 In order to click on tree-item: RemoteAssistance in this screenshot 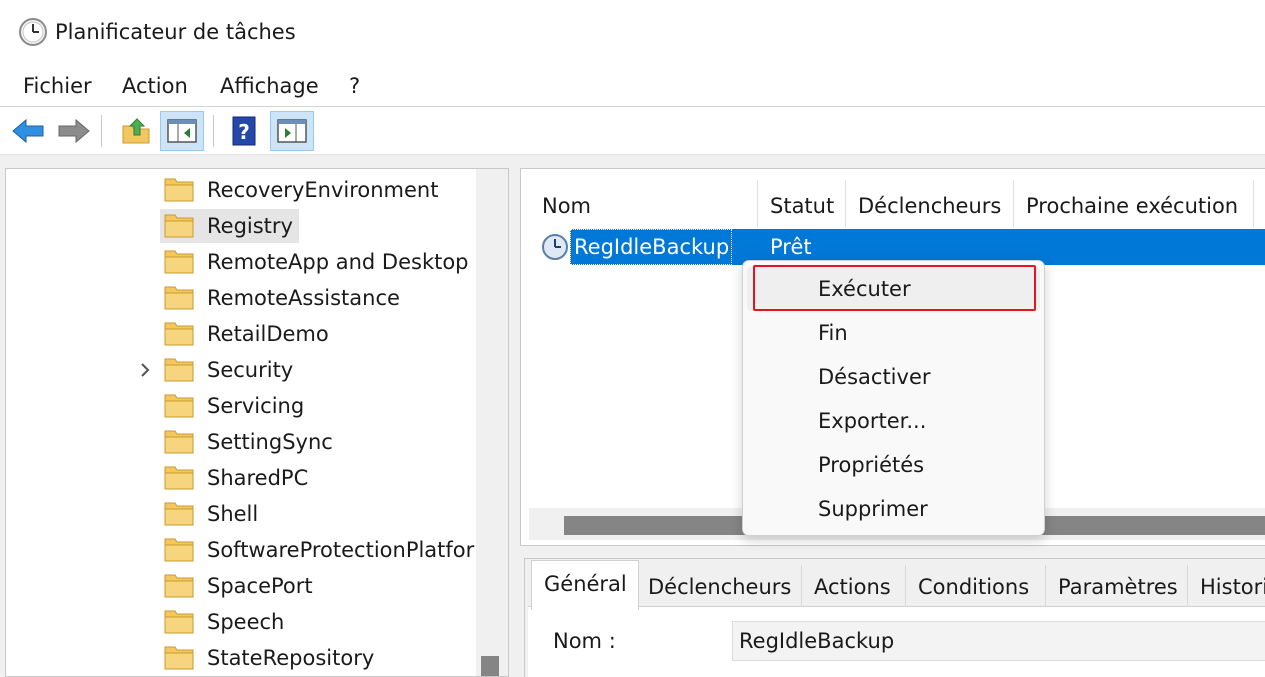, I will do `click(241, 298)`.